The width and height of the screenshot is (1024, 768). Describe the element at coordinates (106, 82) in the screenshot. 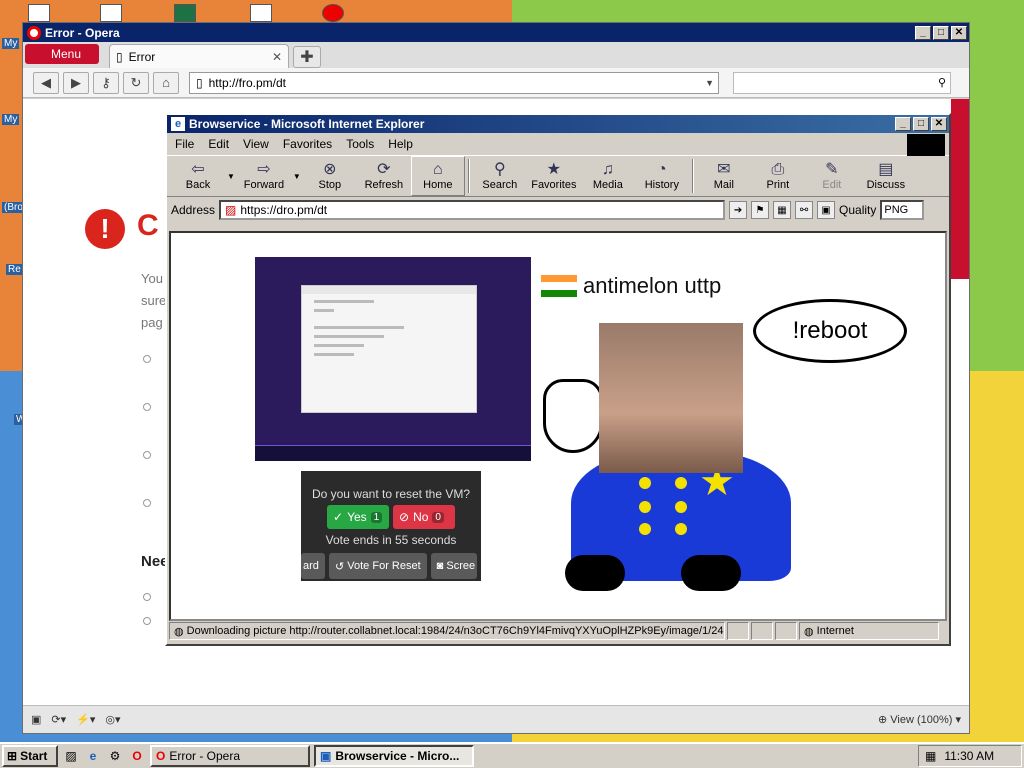

I see `key-icon: ⚷` at that location.